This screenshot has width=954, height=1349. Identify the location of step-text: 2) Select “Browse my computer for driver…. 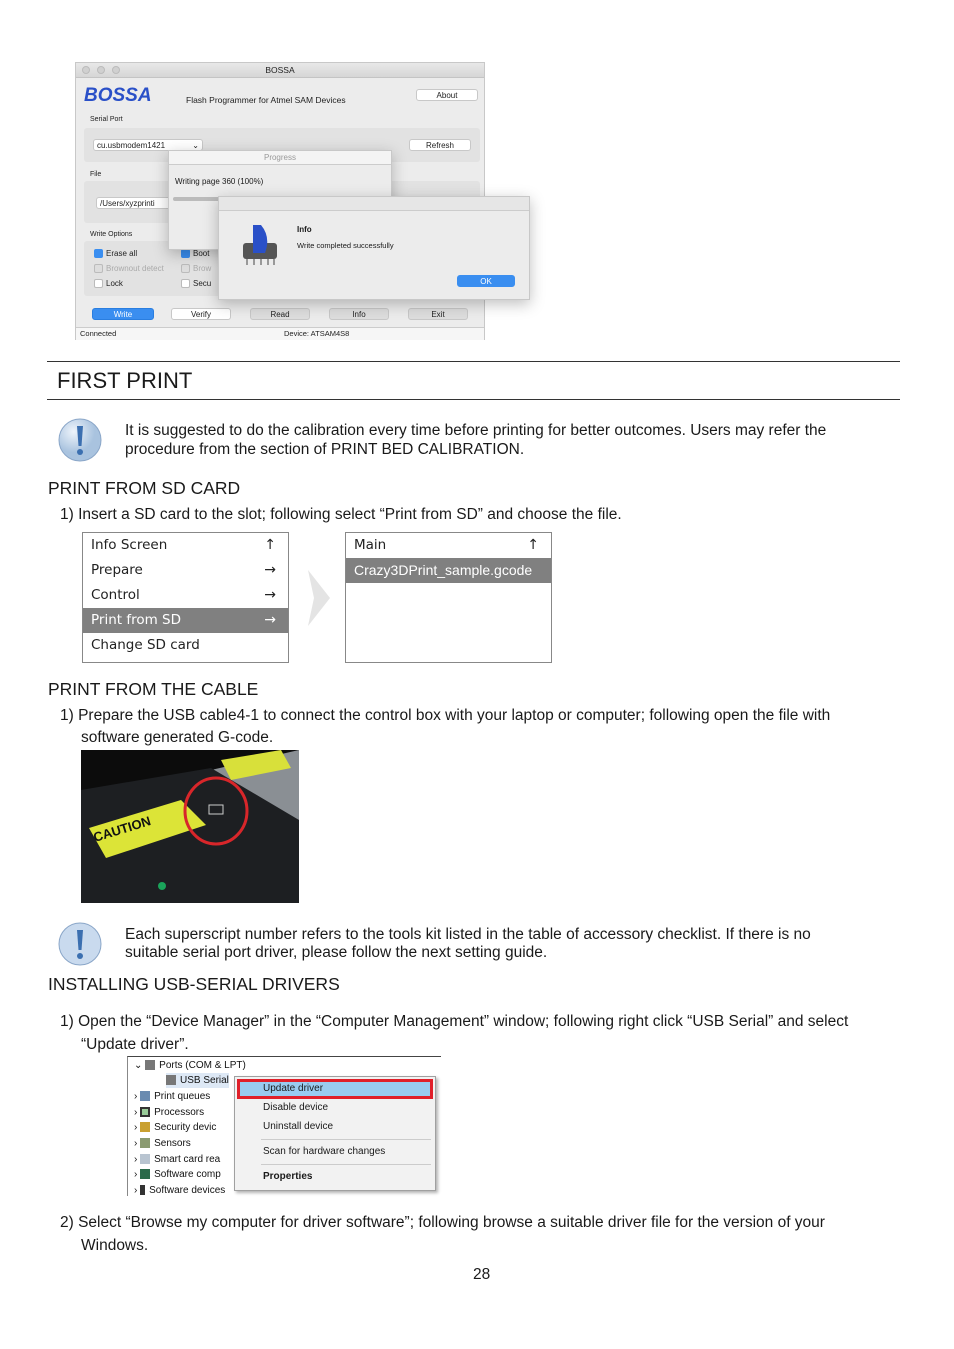
(442, 1222).